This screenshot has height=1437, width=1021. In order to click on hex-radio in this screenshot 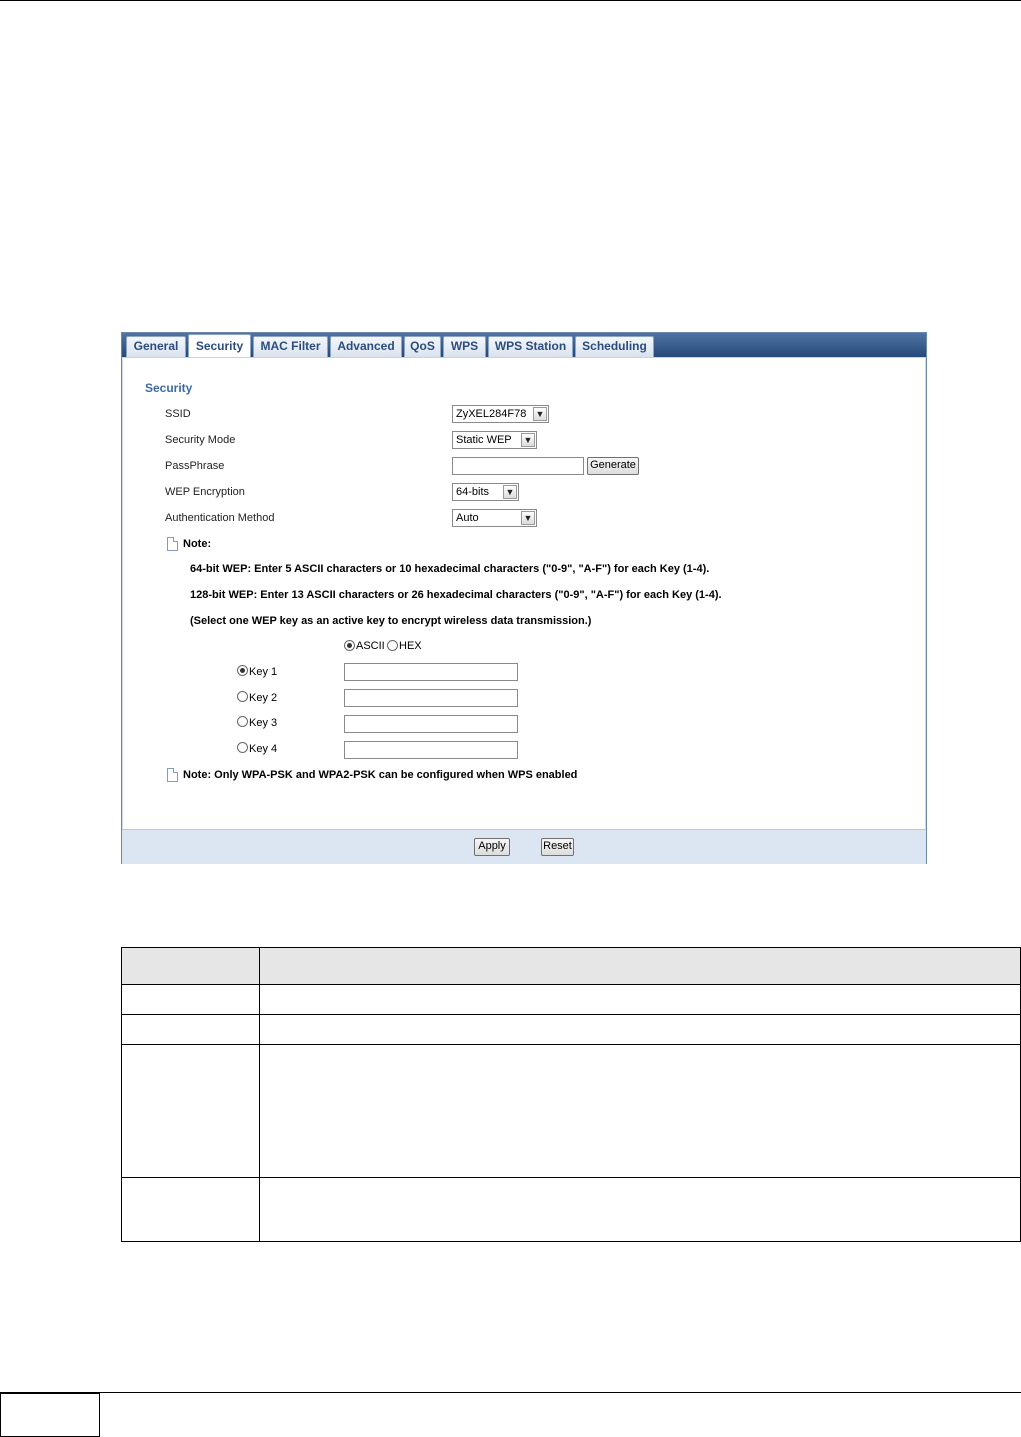, I will do `click(392, 645)`.